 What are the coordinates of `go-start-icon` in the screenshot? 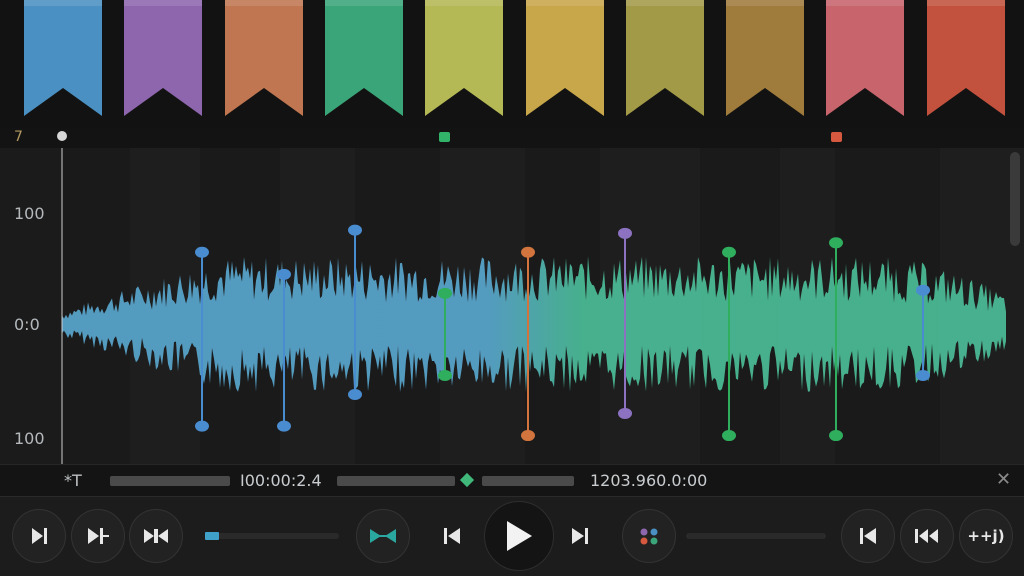 It's located at (868, 536).